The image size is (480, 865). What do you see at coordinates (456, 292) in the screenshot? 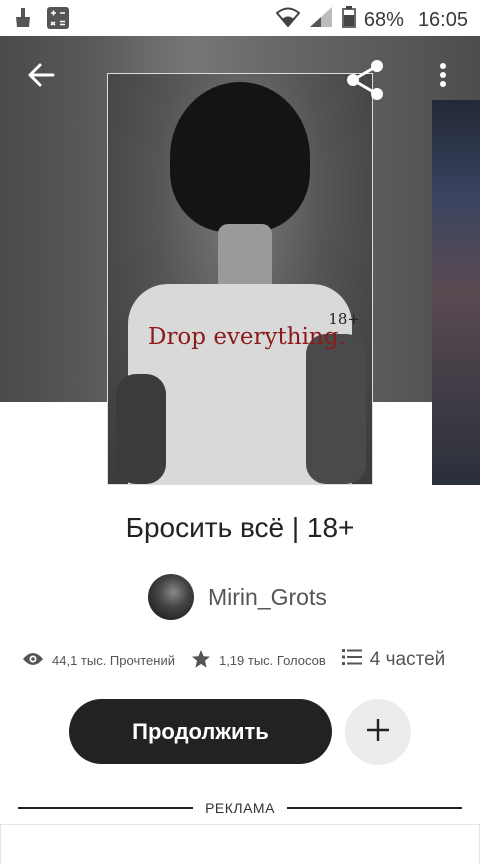
I see `next-cover-peek` at bounding box center [456, 292].